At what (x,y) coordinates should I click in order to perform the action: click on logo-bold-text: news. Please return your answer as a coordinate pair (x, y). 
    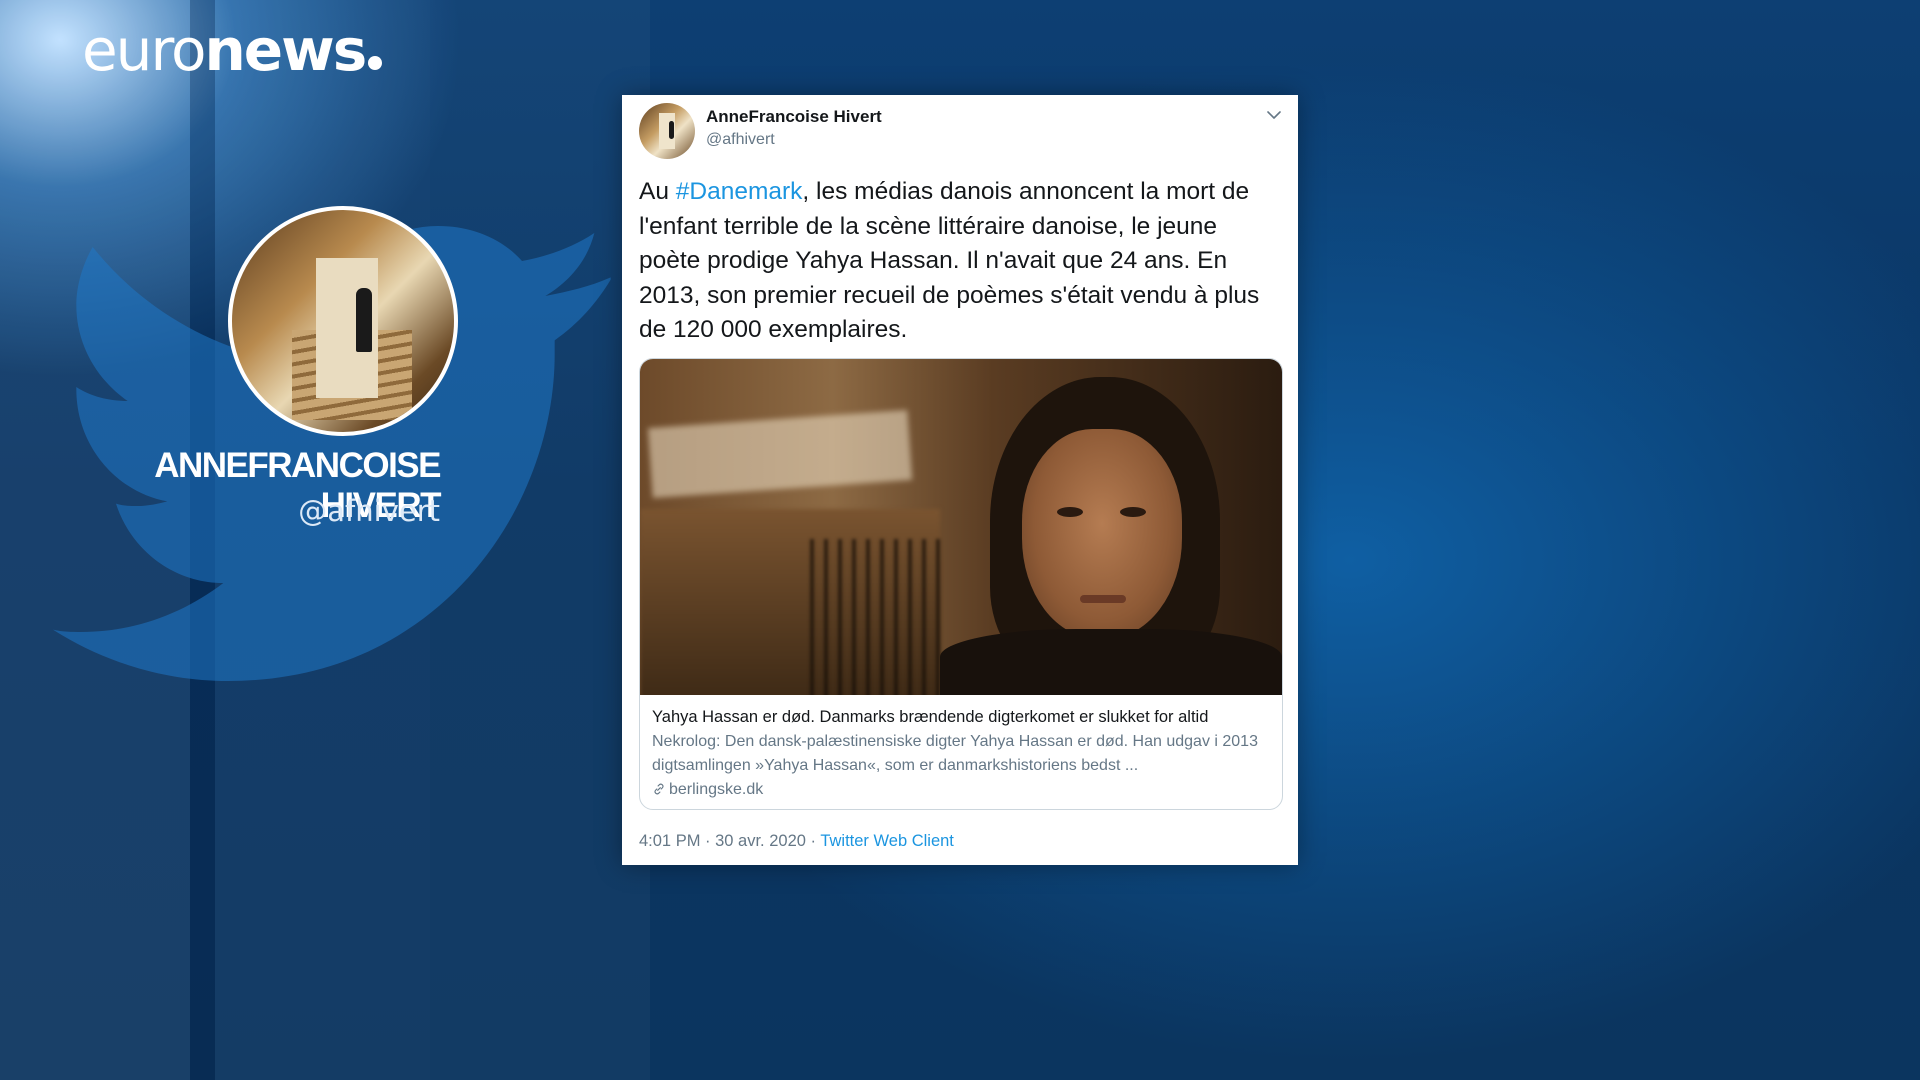
    Looking at the image, I should click on (286, 50).